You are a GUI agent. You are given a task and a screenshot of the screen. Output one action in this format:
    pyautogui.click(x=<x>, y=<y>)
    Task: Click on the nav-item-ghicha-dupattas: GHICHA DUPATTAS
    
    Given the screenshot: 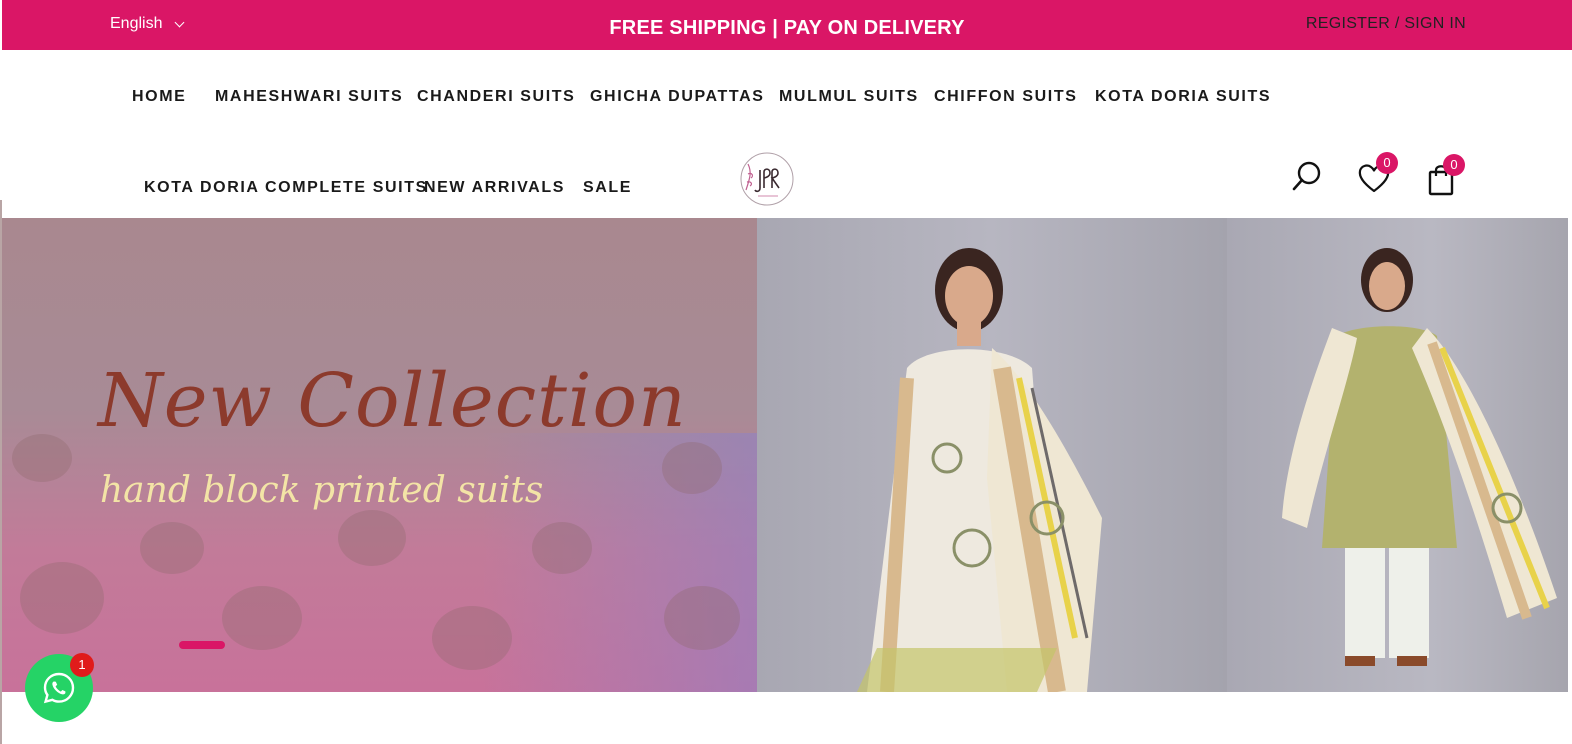 What is the action you would take?
    pyautogui.click(x=677, y=97)
    